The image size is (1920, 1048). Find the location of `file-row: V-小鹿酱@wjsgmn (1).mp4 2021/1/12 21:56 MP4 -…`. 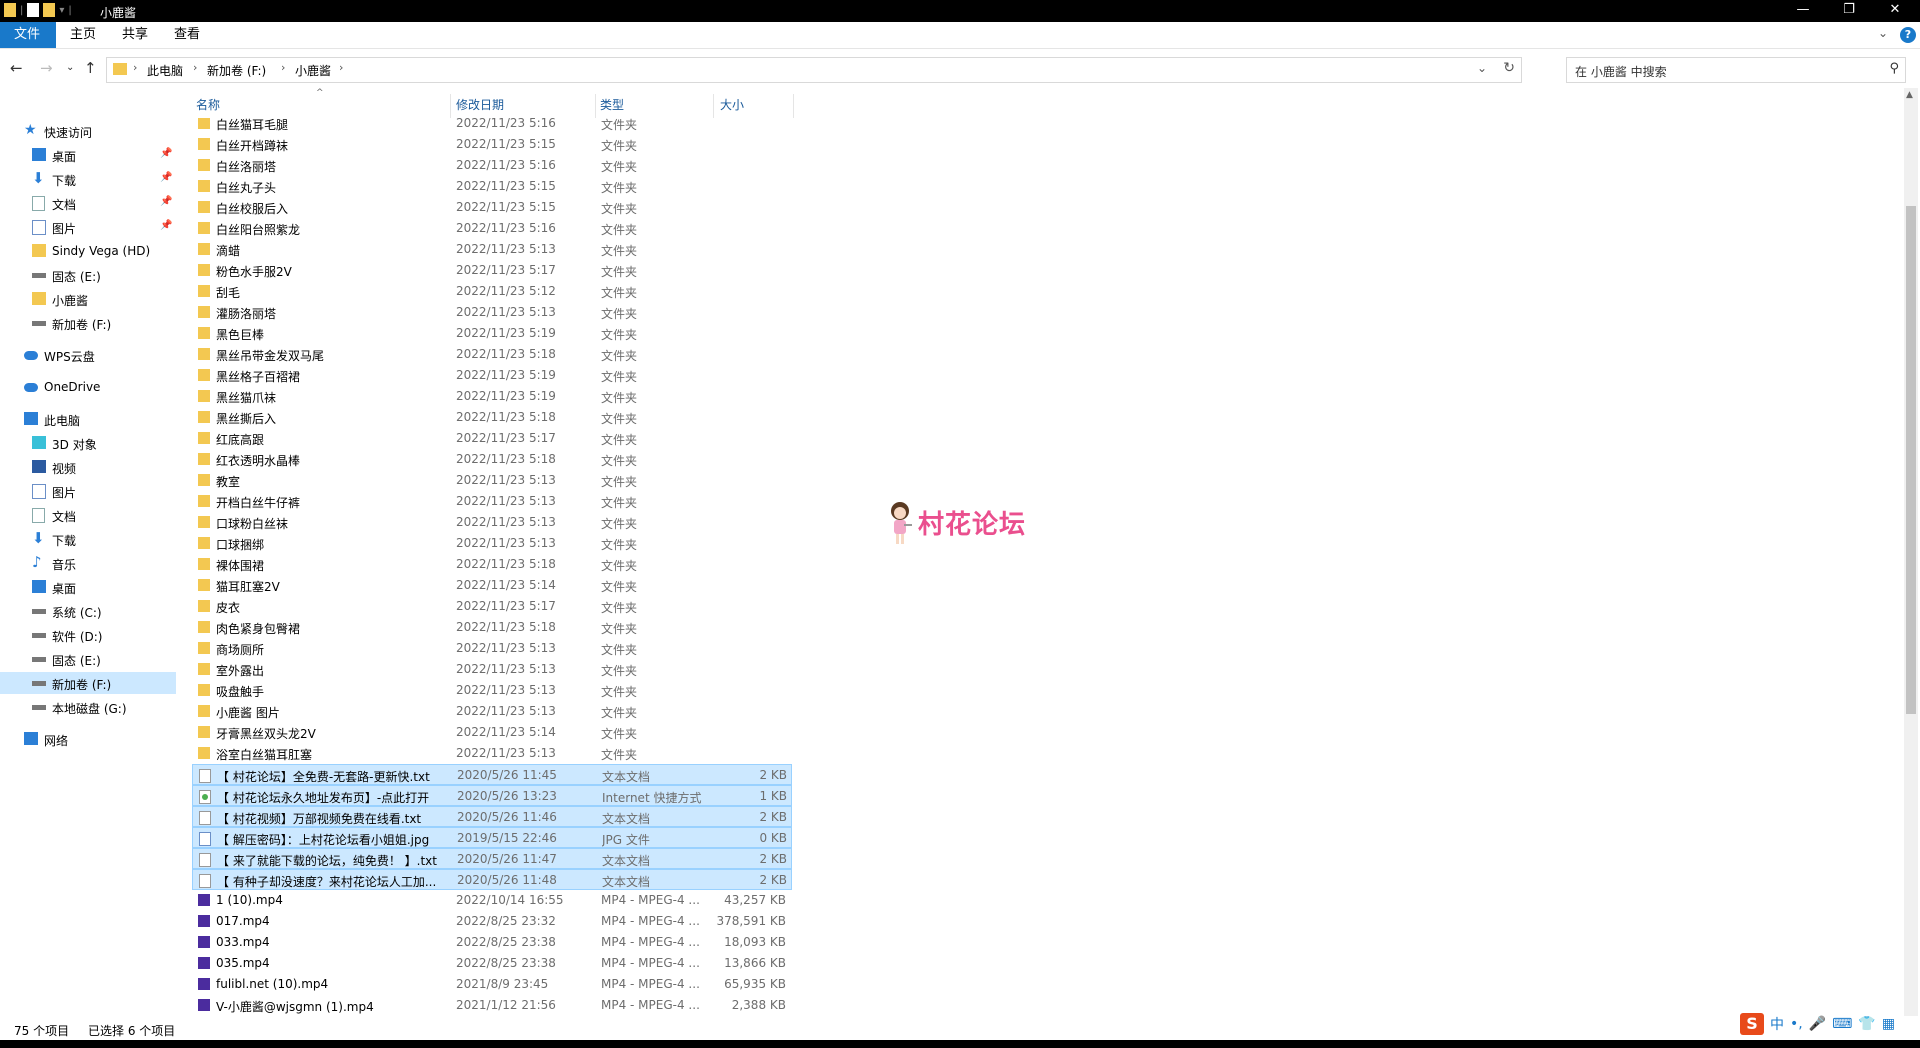

file-row: V-小鹿酱@wjsgmn (1).mp4 2021/1/12 21:56 MP4 -… is located at coordinates (492, 1005).